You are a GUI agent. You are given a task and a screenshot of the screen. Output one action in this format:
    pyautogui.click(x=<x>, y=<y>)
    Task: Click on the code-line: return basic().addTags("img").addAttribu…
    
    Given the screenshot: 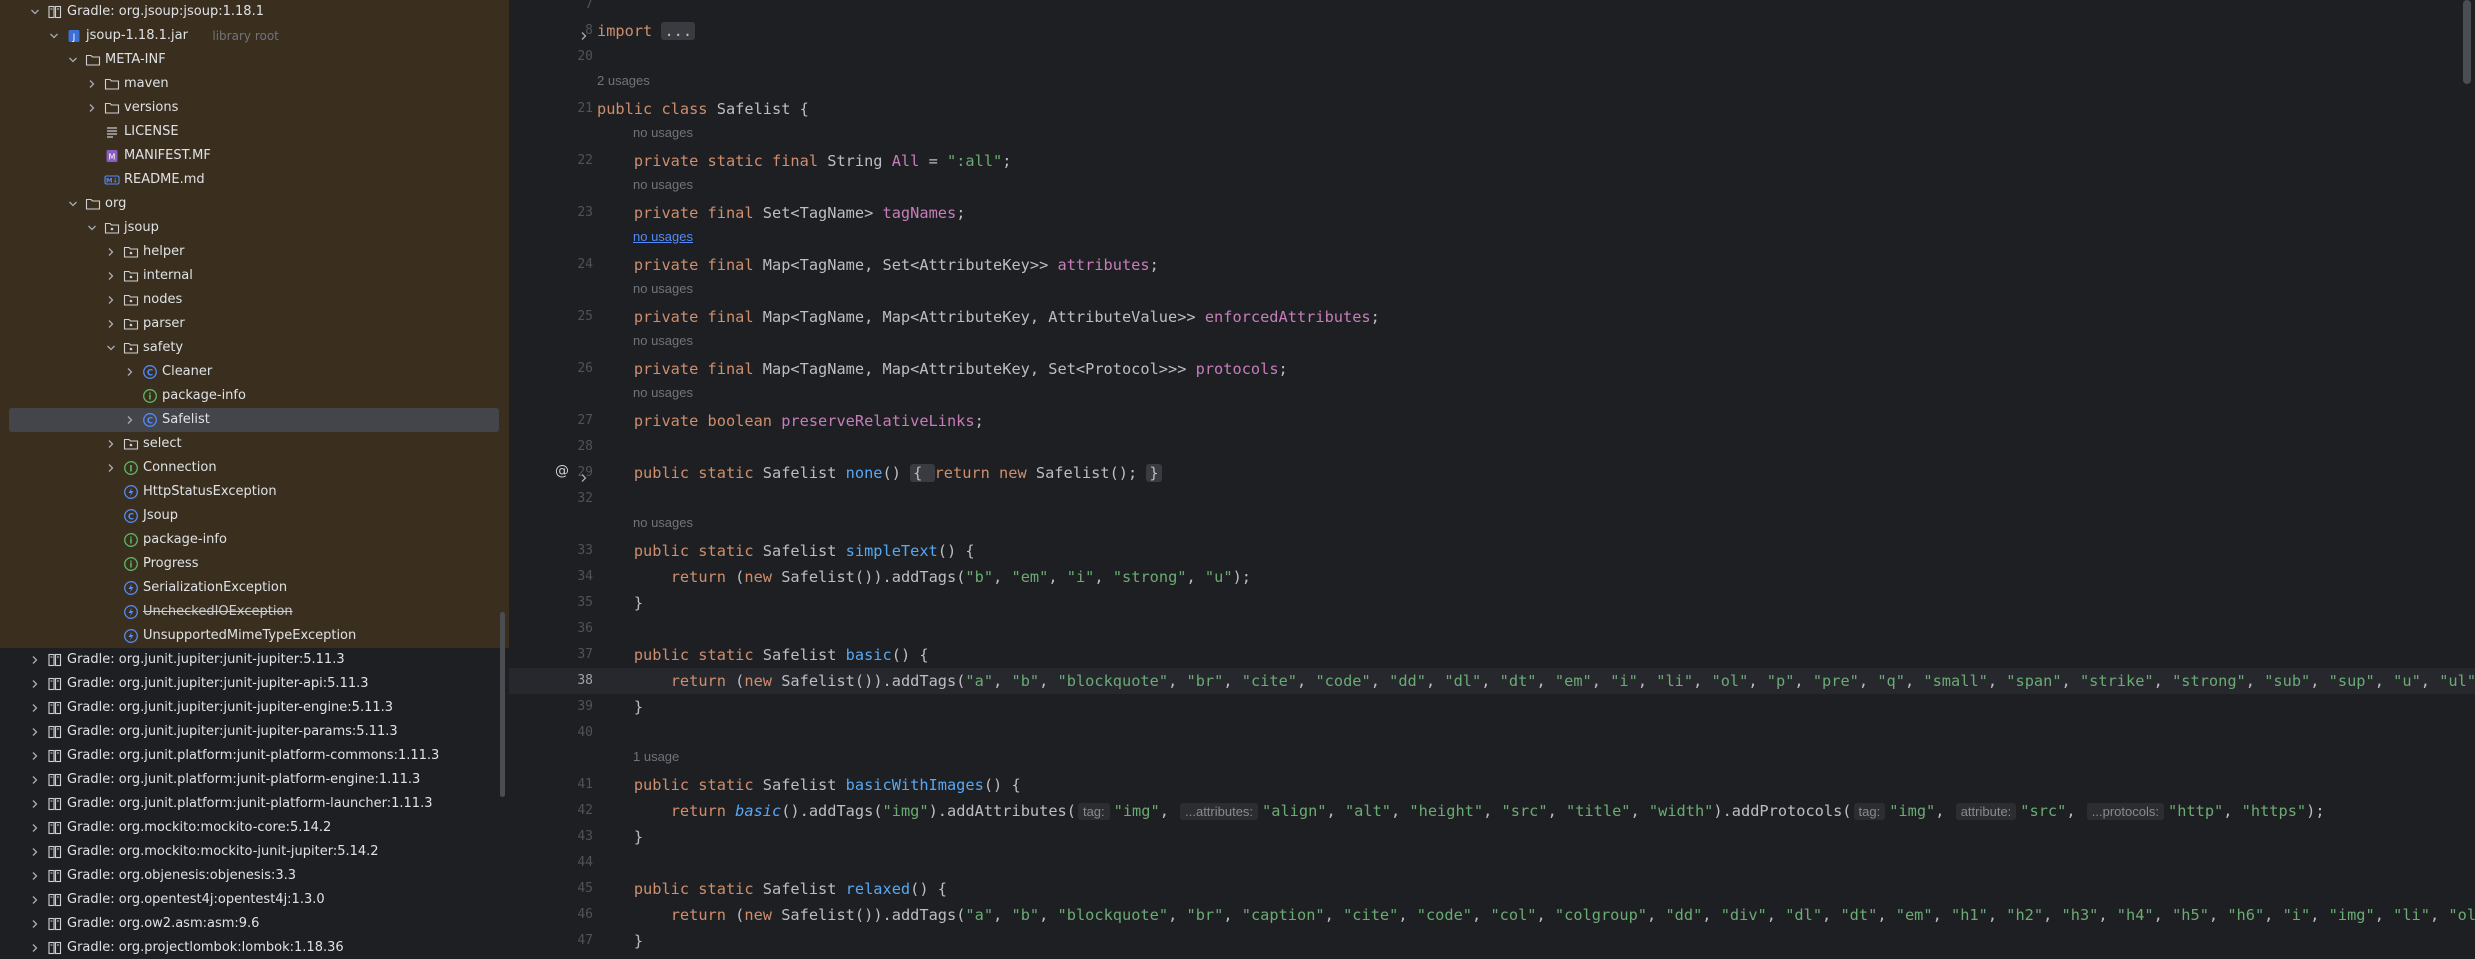 What is the action you would take?
    pyautogui.click(x=1461, y=811)
    